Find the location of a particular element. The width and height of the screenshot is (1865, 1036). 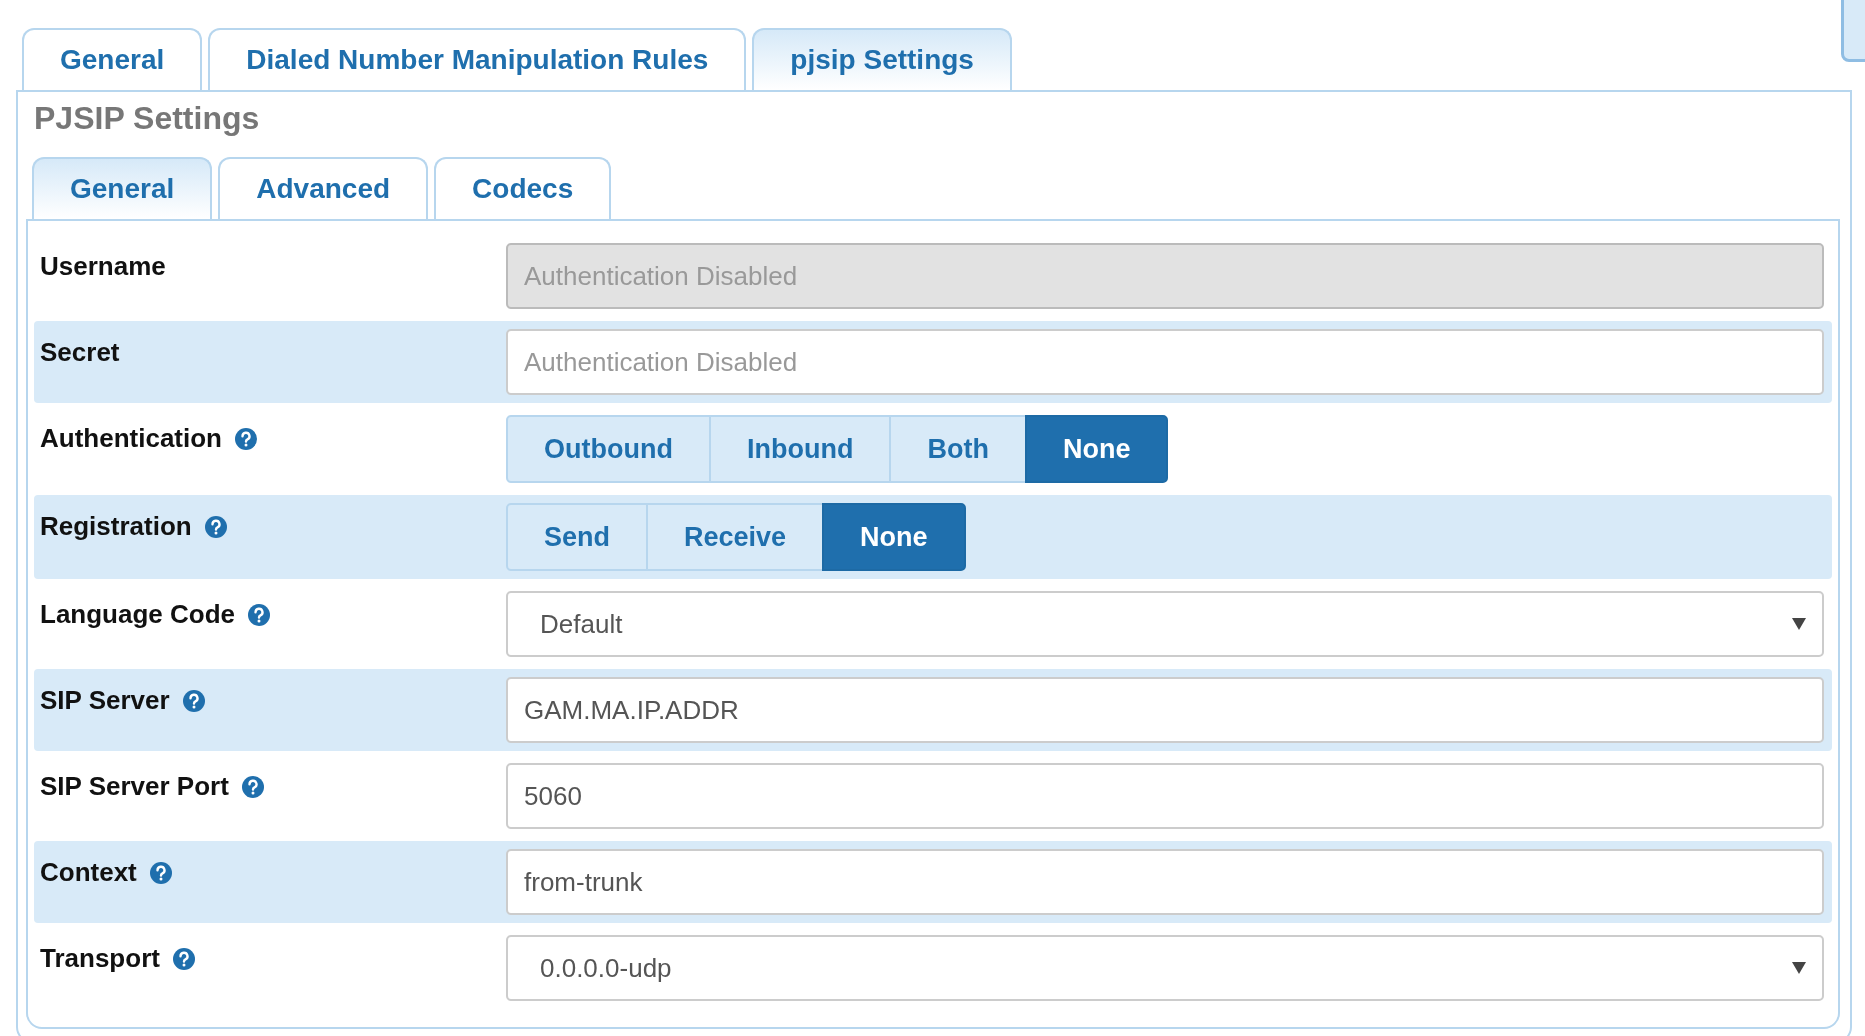

tab: Dialed Number Manipulation Rules is located at coordinates (477, 59).